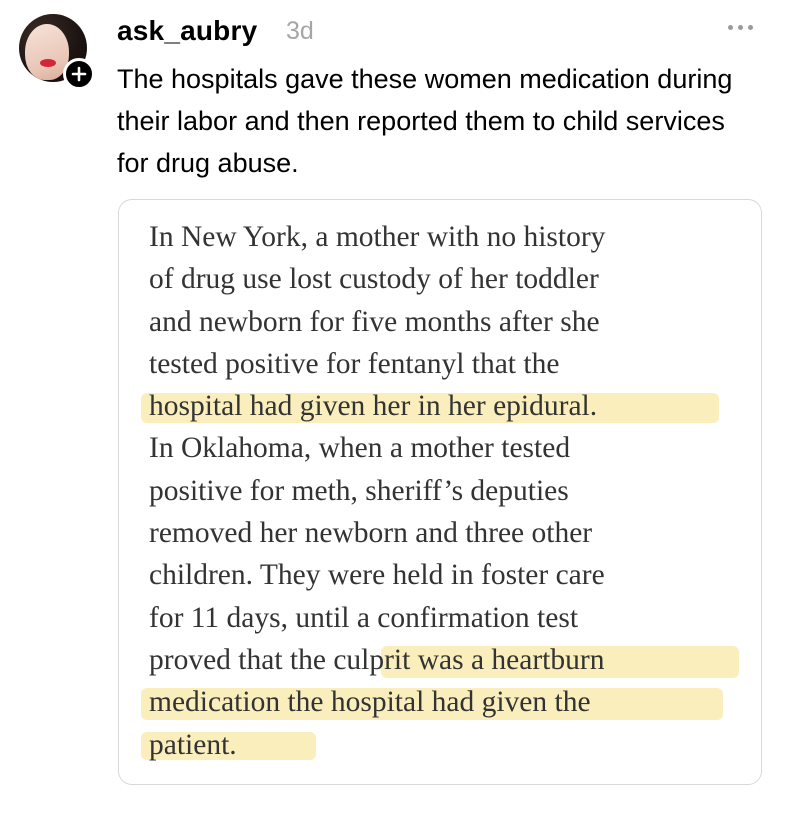 The image size is (792, 814). Describe the element at coordinates (364, 617) in the screenshot. I see `quote-line: for 11 days, until a confirmation test` at that location.